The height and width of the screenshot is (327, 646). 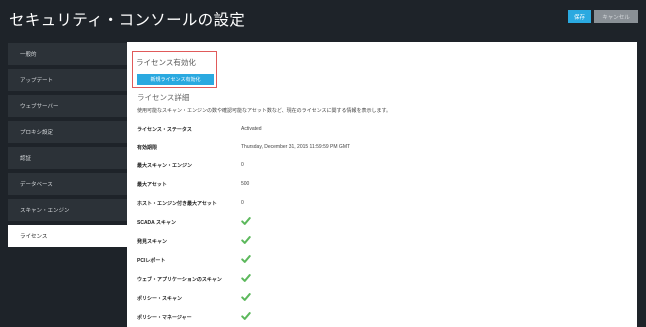 I want to click on license-activation-section: ライセンス有効化 新規ライセンス有効化, so click(x=174, y=69).